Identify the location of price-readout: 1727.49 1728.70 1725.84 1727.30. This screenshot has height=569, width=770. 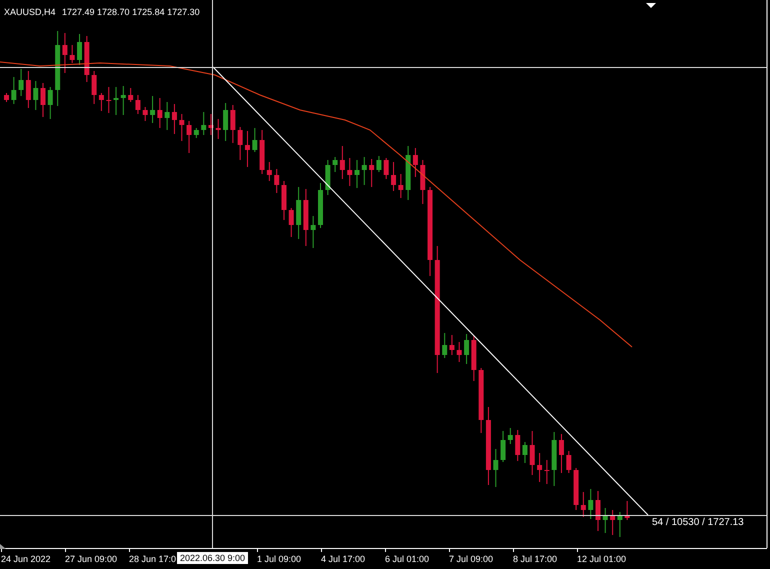
(131, 12).